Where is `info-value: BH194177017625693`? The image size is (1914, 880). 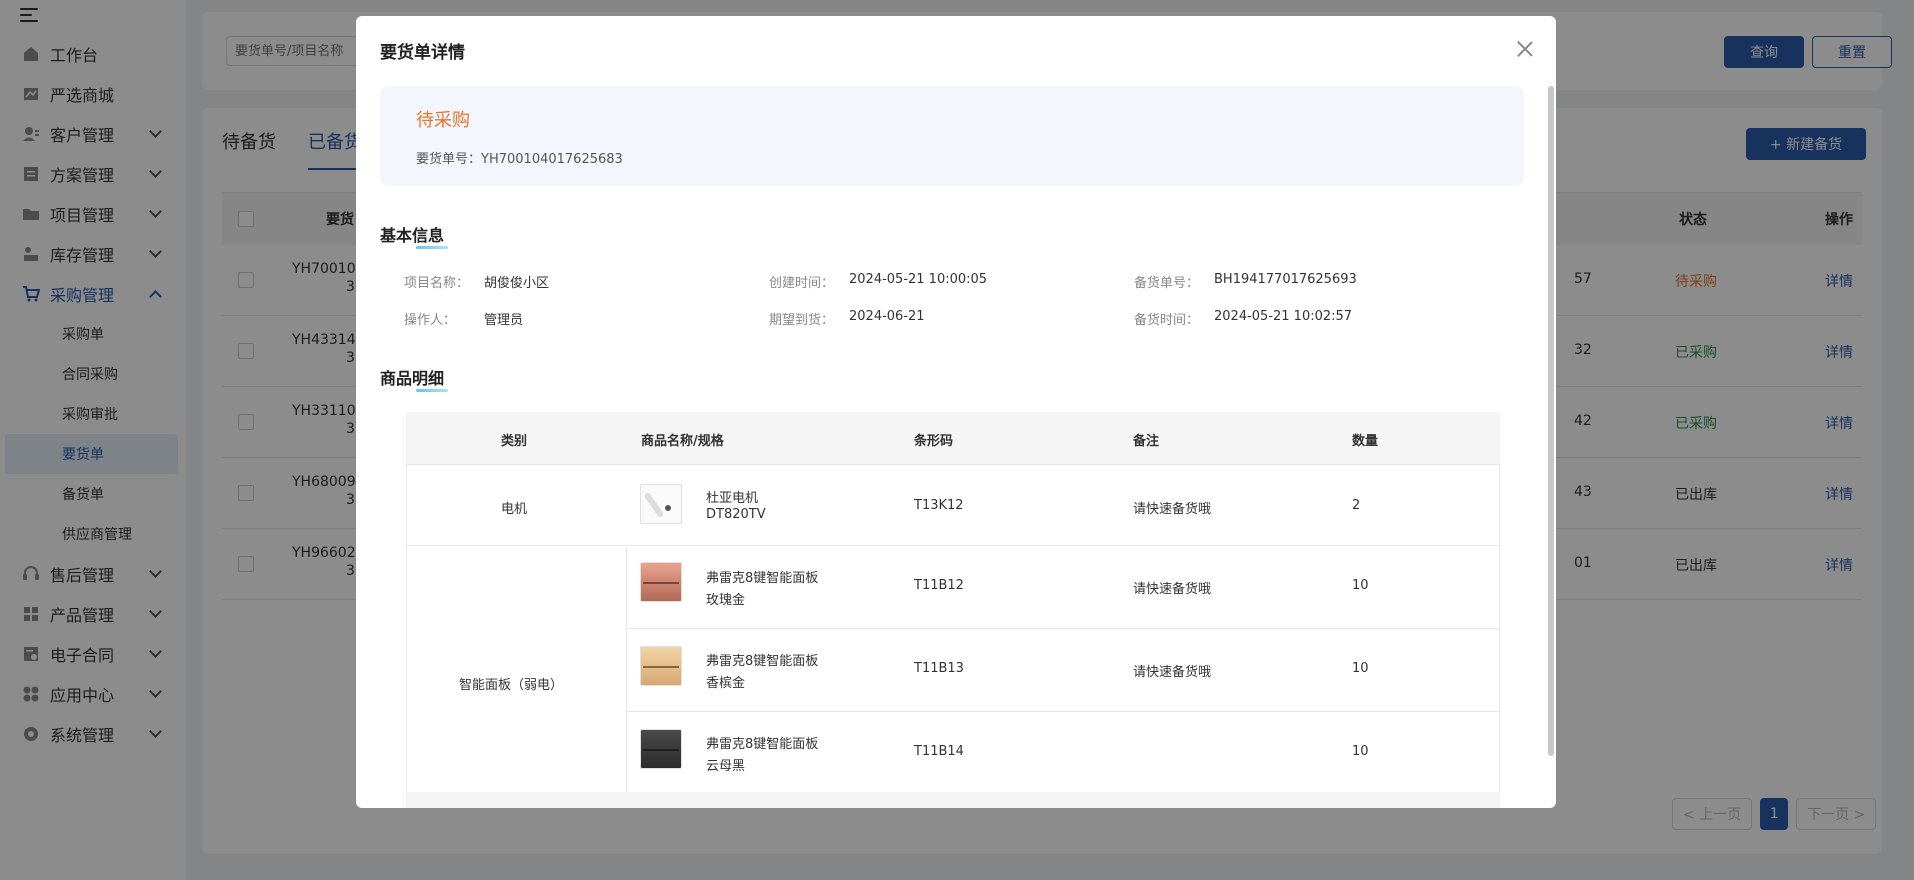
info-value: BH194177017625693 is located at coordinates (1285, 279).